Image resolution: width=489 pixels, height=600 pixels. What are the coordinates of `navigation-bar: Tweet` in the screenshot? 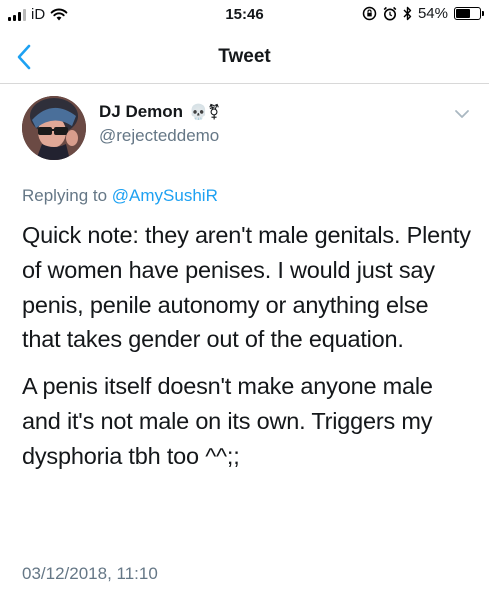 It's located at (244, 57).